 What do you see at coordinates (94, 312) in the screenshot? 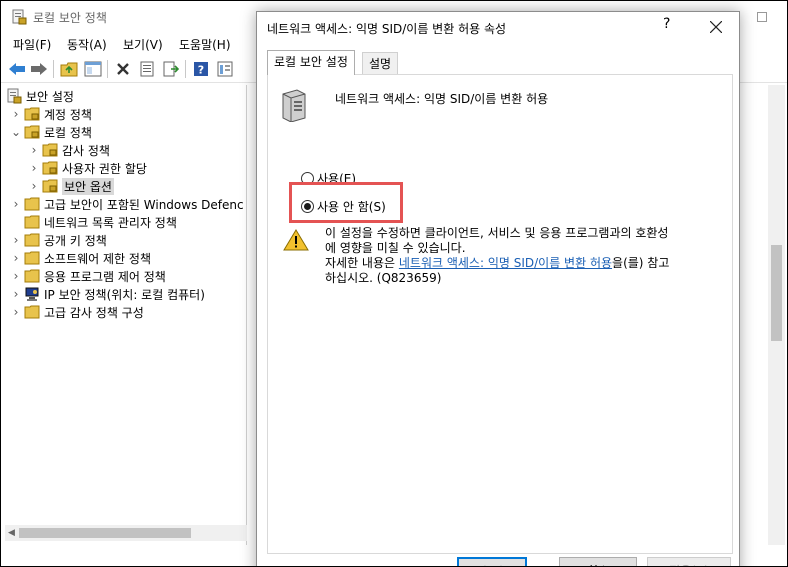
I see `tree-item-label: 고급 감사 정책 구성` at bounding box center [94, 312].